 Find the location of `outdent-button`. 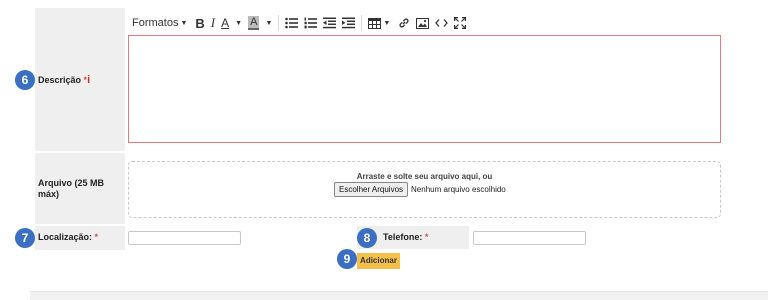

outdent-button is located at coordinates (330, 23).